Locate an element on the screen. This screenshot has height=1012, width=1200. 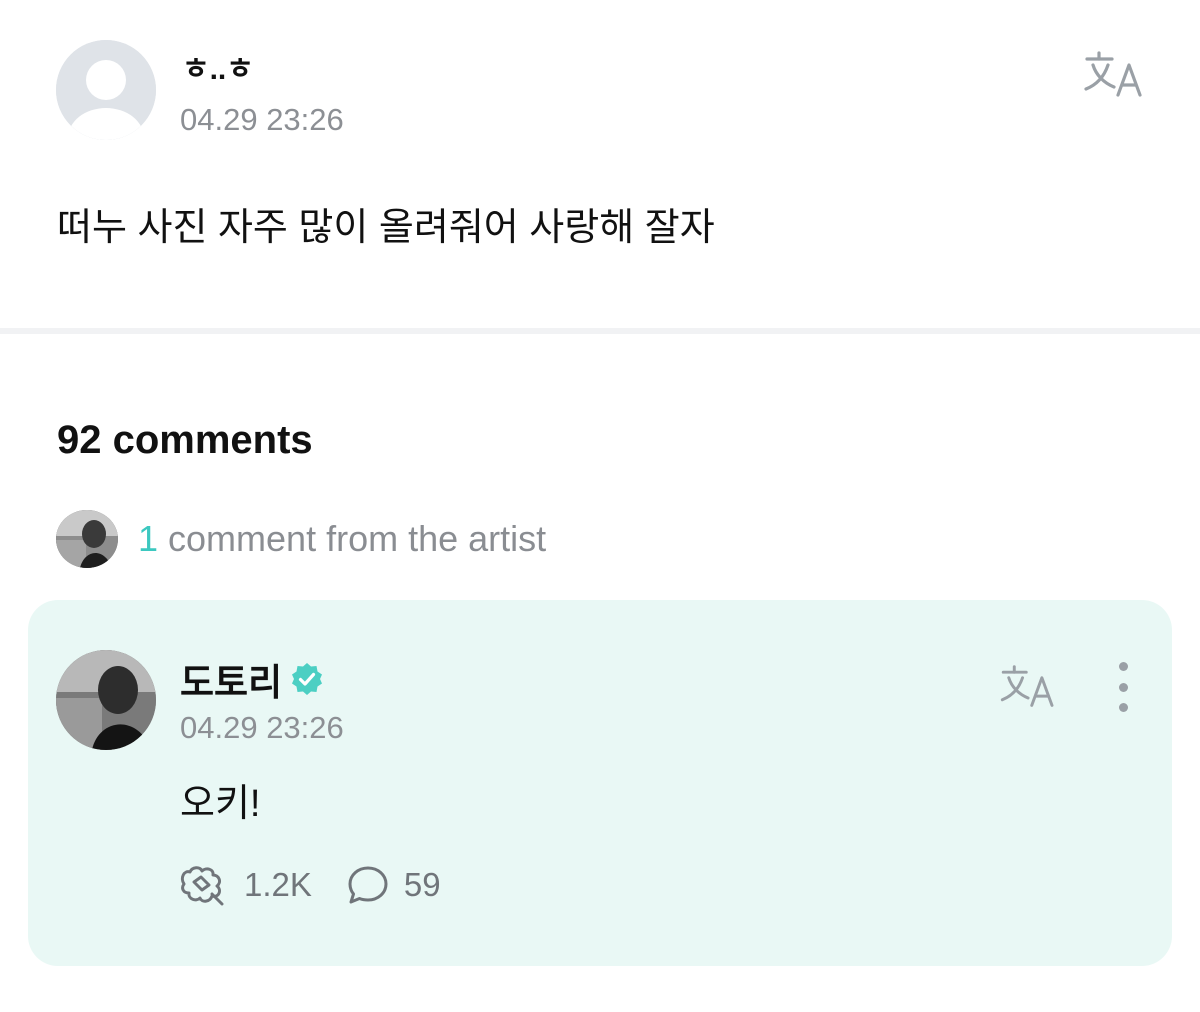
comment-actions: 1.2K 59 is located at coordinates (309, 885).